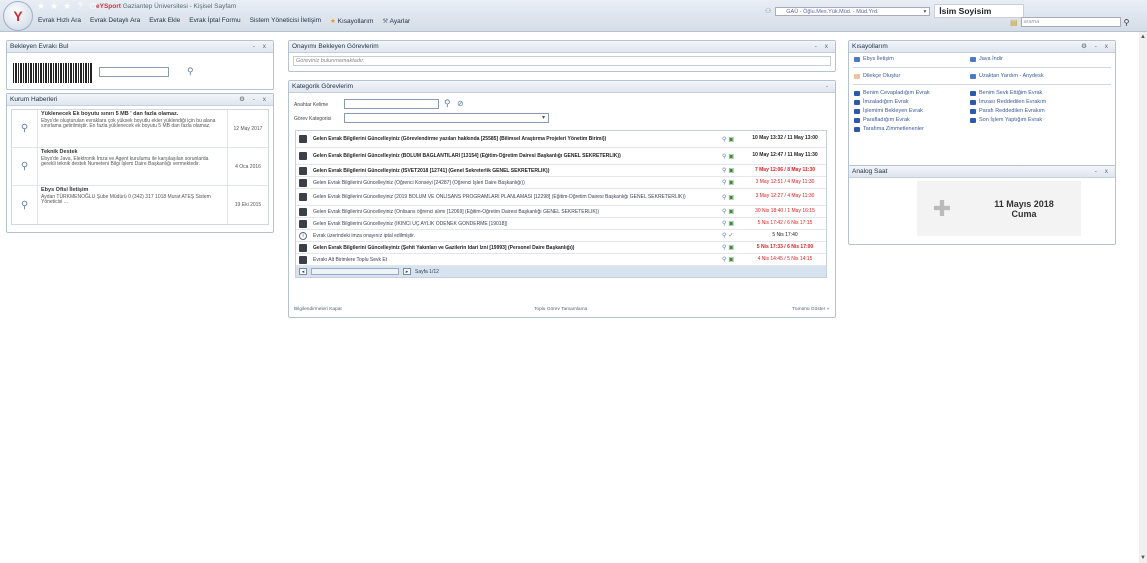 The image size is (1147, 563). I want to click on menu-add-document: Evrak Ekle, so click(164, 21).